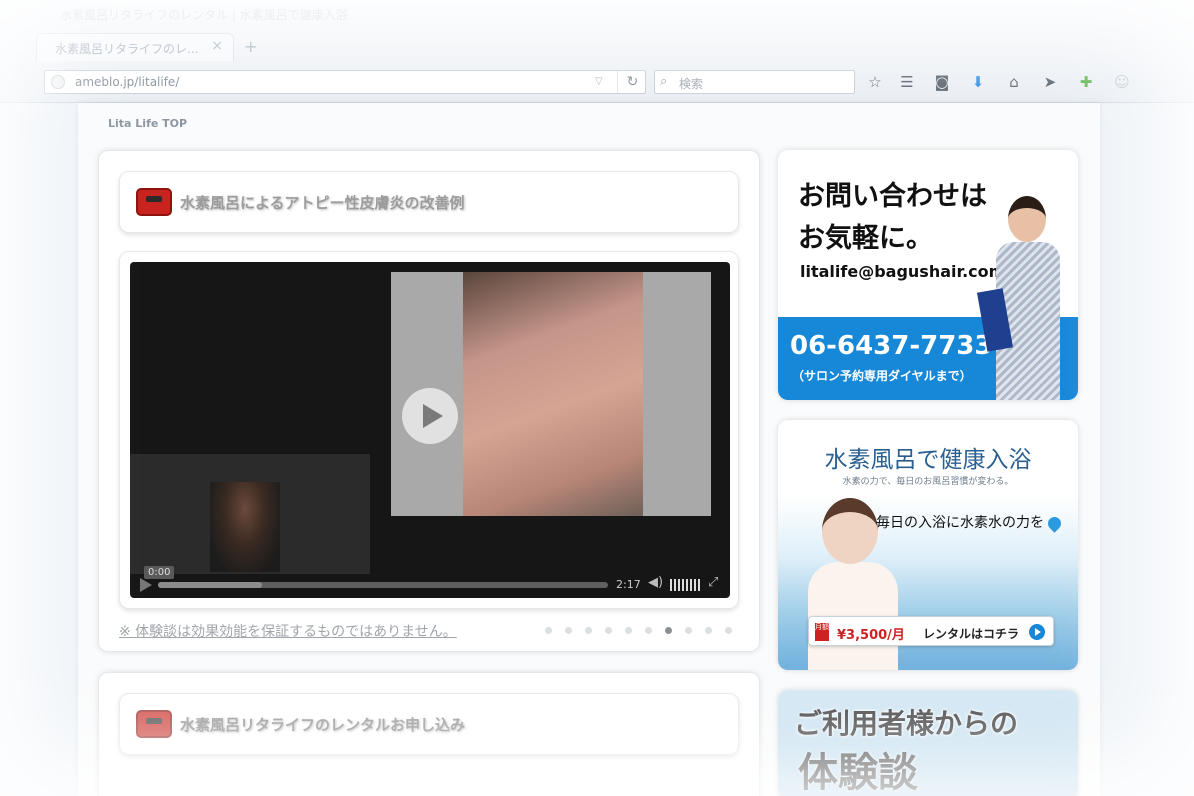 Image resolution: width=1194 pixels, height=796 pixels. I want to click on pocket-icon: ◙, so click(942, 82).